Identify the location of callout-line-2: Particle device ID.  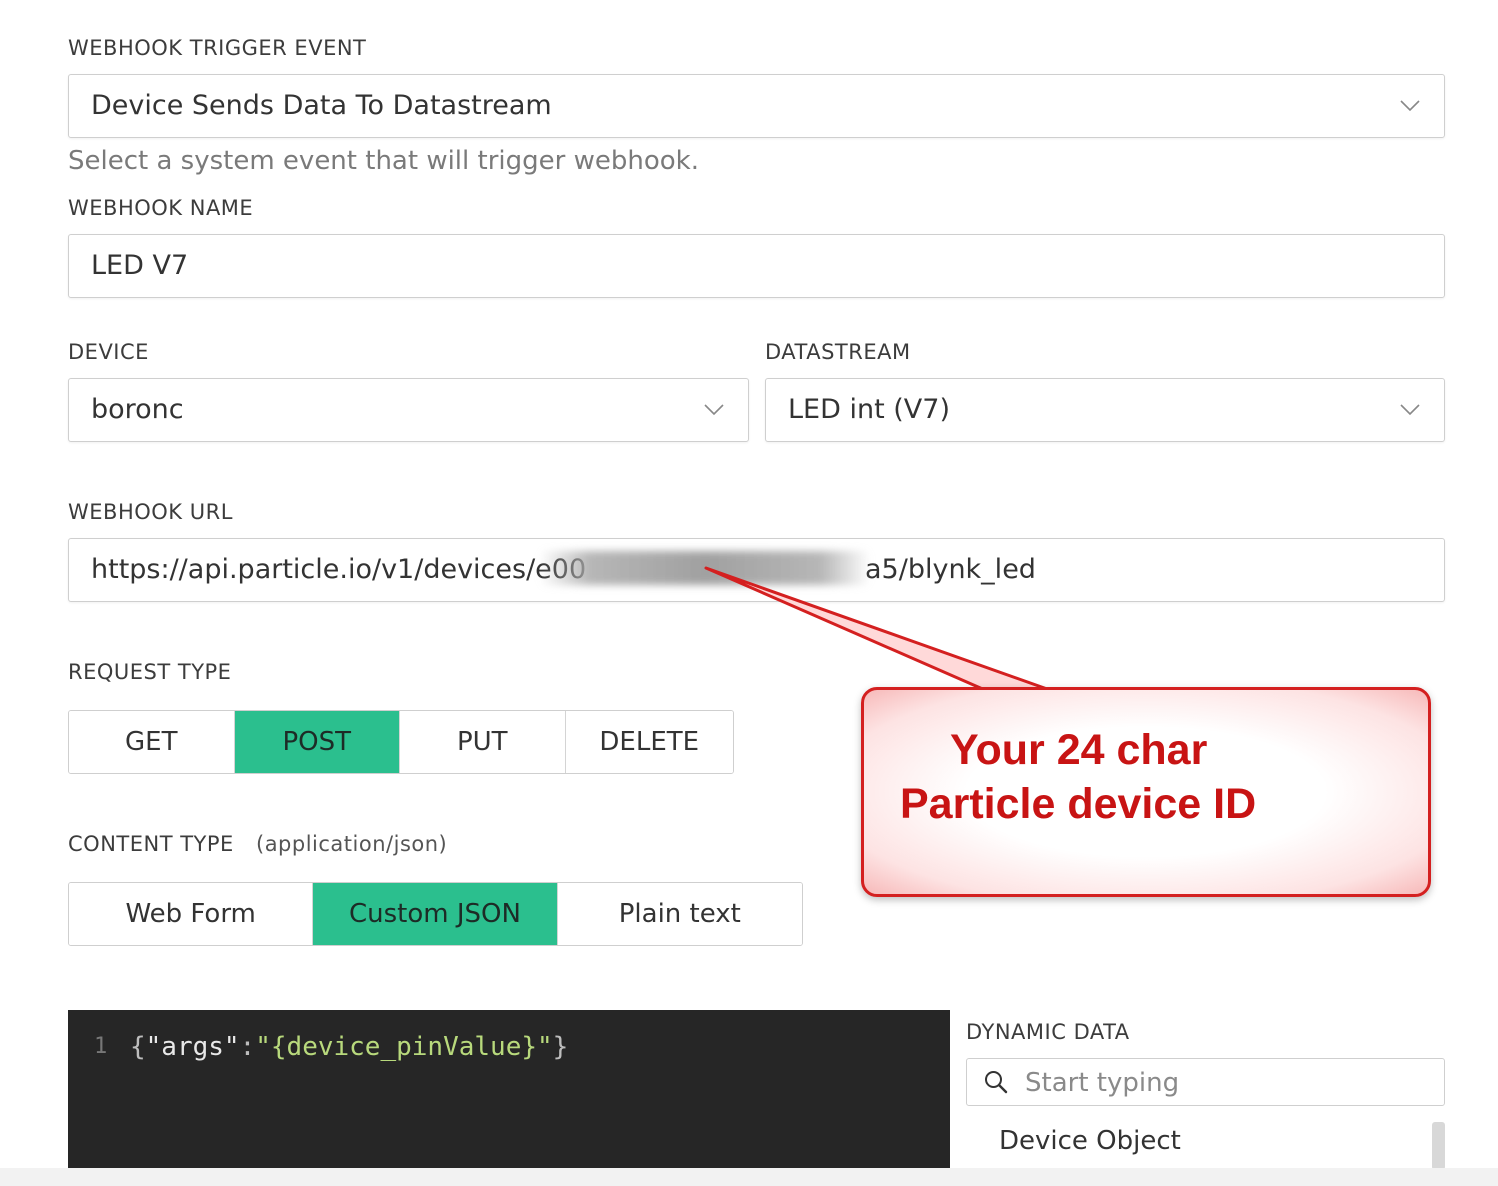
(1078, 804).